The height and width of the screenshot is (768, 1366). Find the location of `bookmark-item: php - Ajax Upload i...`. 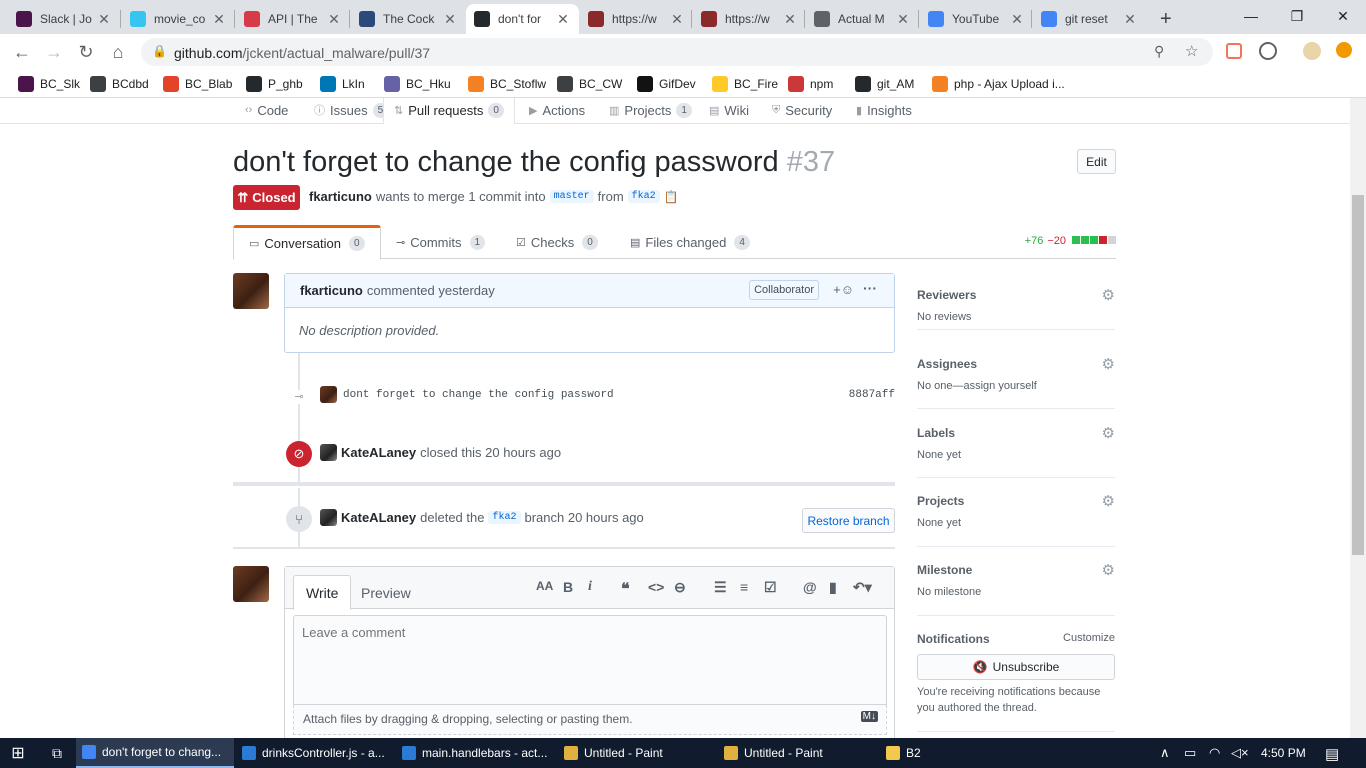

bookmark-item: php - Ajax Upload i... is located at coordinates (998, 84).